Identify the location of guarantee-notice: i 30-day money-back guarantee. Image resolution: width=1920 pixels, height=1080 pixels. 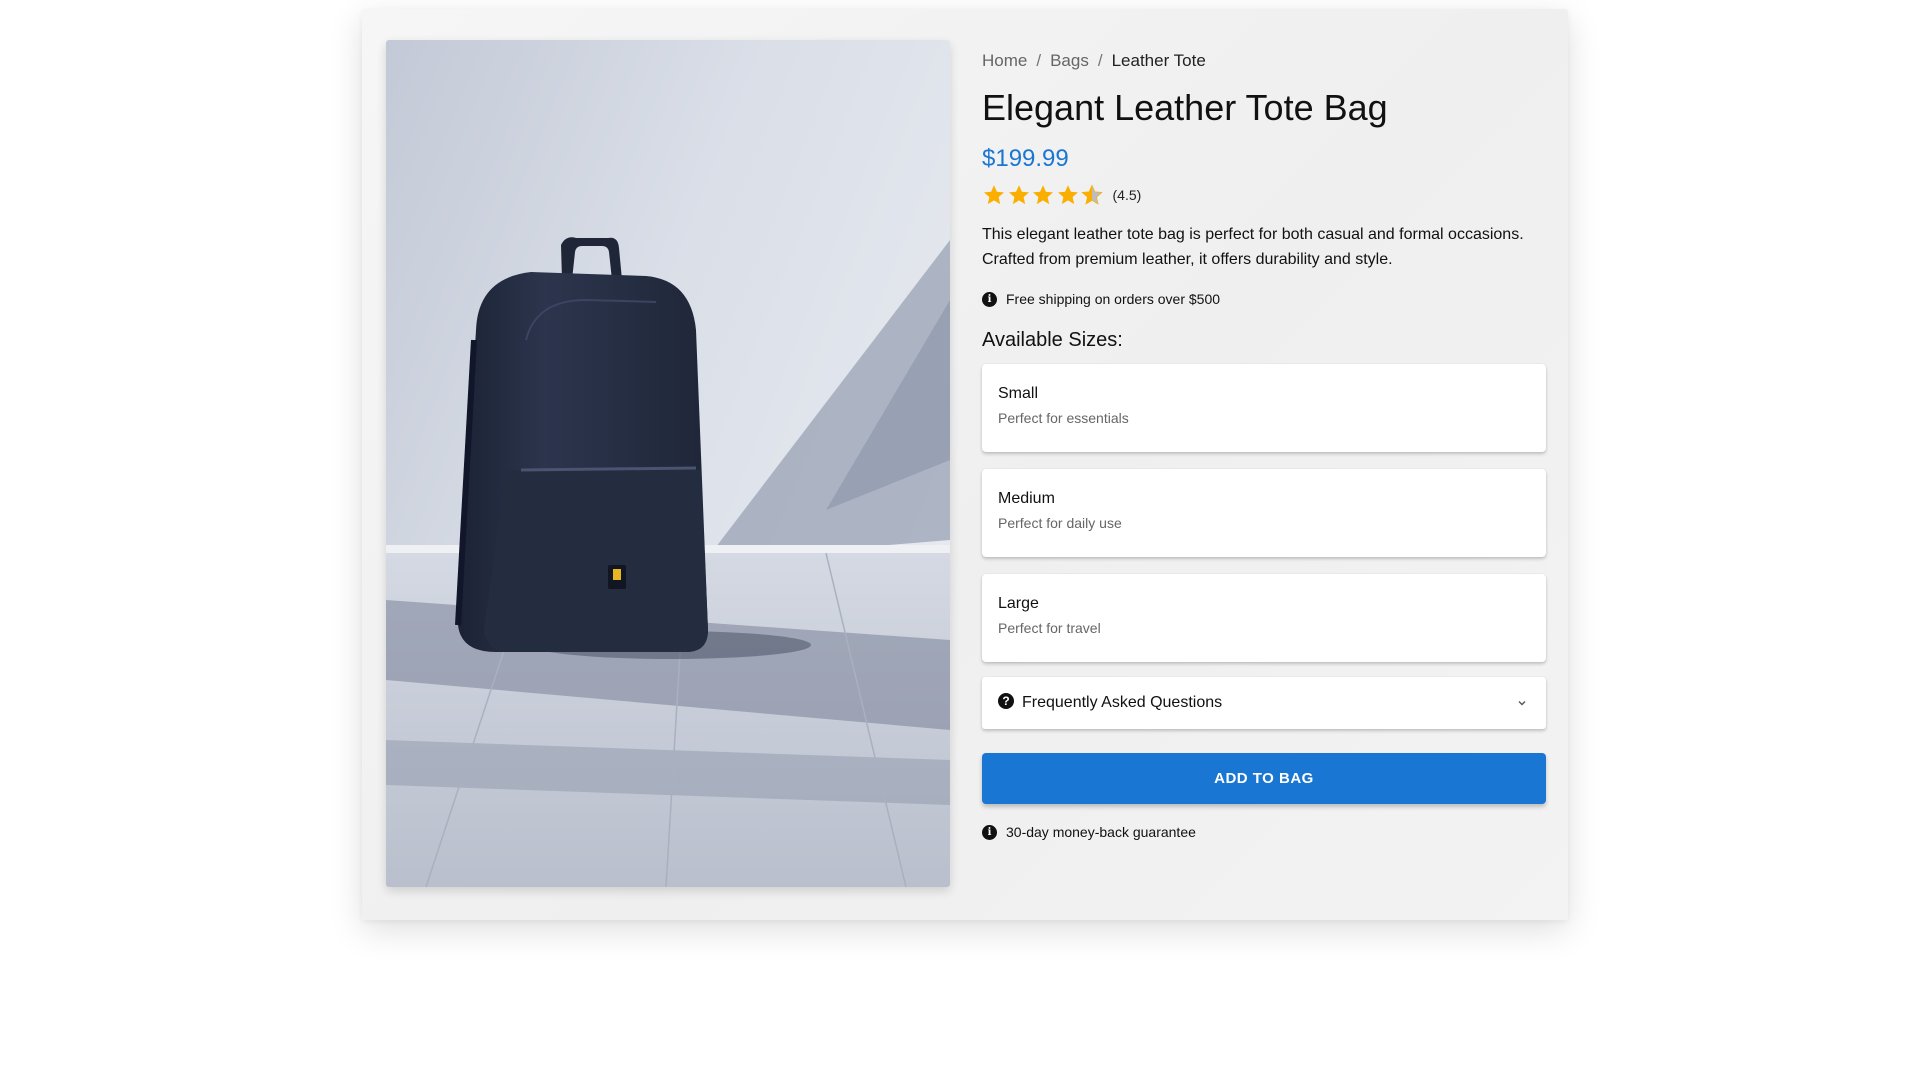
(1089, 832).